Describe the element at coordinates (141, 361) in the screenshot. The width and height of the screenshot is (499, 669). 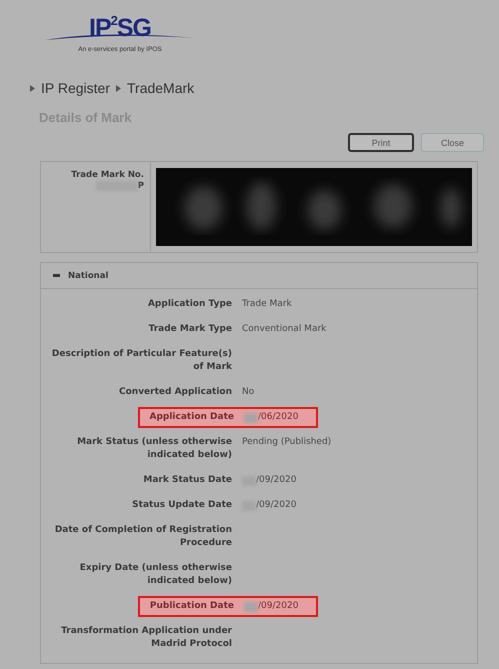
I see `field-label: Description of Particular Feature(s) of Mark` at that location.